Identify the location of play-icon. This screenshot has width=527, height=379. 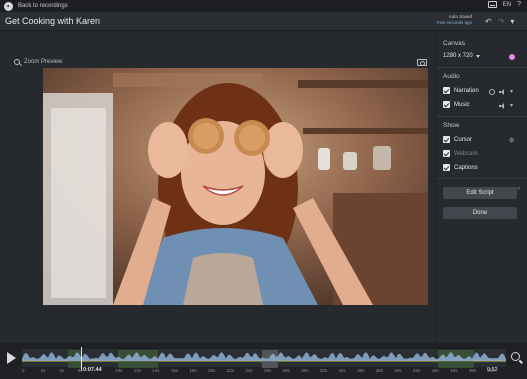
(11, 358).